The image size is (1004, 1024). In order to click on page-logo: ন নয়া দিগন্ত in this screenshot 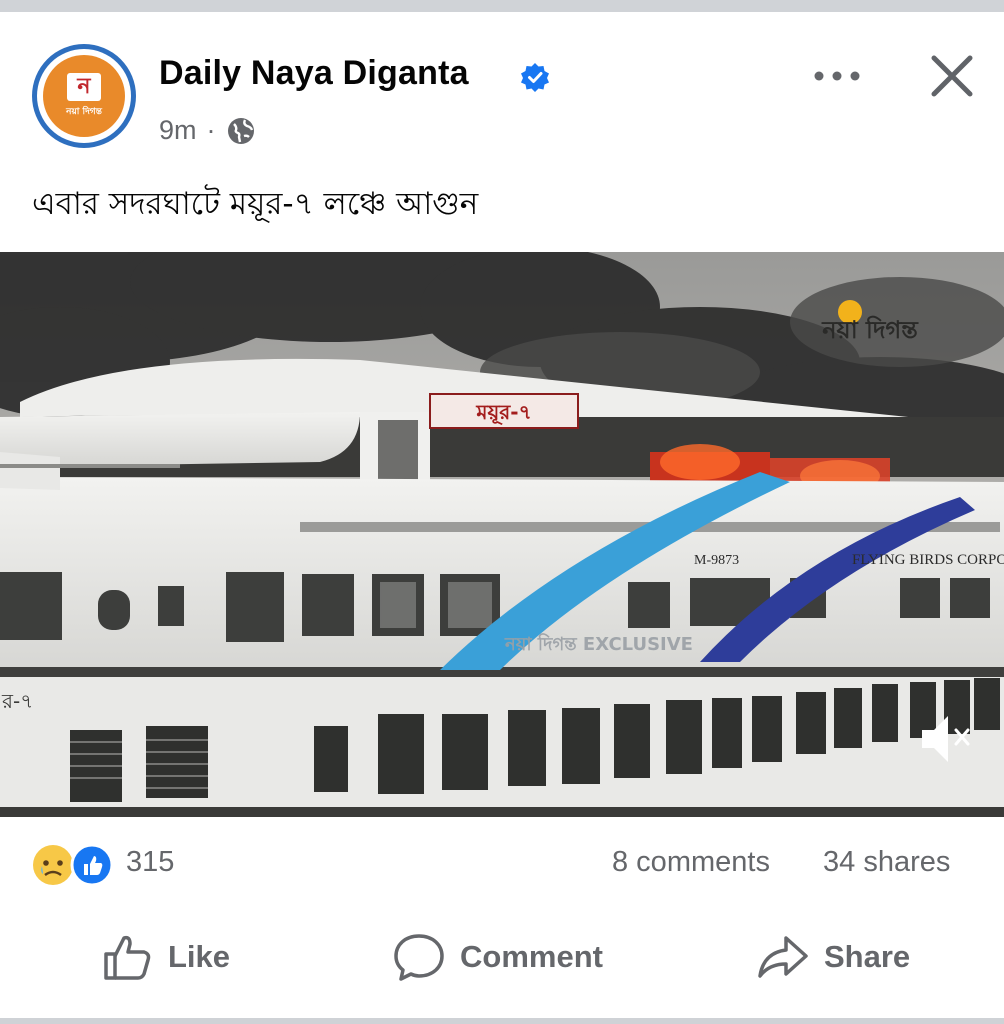, I will do `click(84, 96)`.